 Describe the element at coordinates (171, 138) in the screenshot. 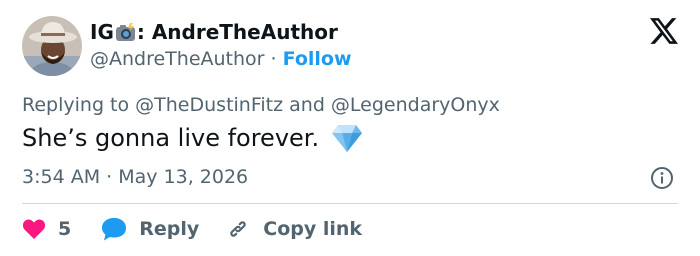

I see `tweet-text: She’s gonna live forever.` at that location.